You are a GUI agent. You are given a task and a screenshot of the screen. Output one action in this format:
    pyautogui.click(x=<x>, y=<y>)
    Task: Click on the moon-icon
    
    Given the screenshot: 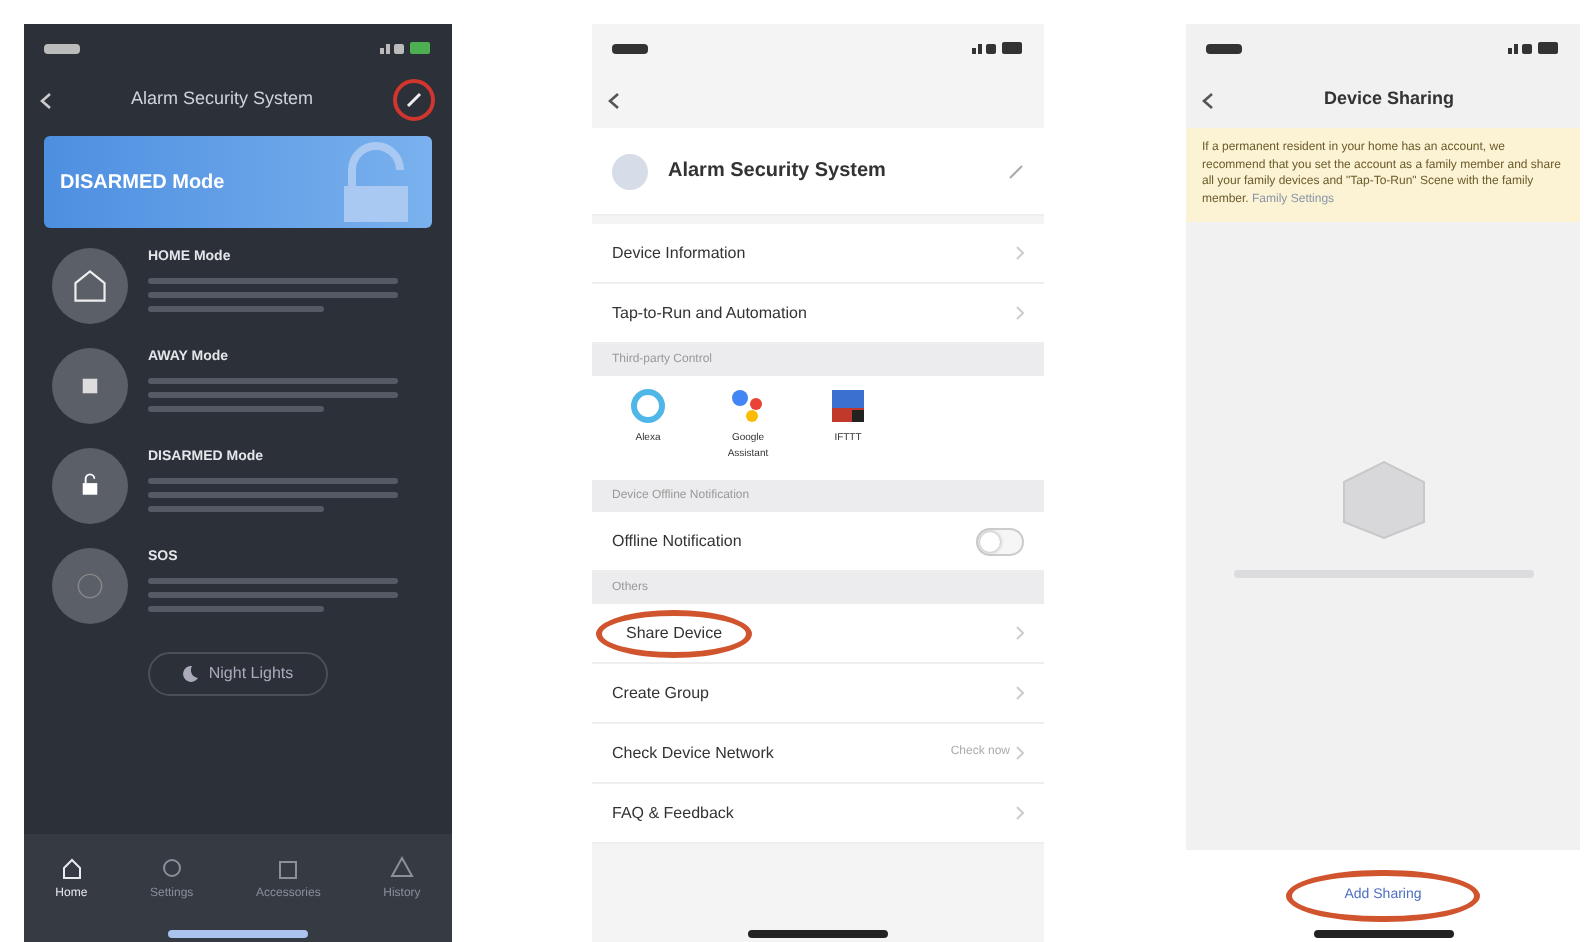 What is the action you would take?
    pyautogui.click(x=190, y=674)
    